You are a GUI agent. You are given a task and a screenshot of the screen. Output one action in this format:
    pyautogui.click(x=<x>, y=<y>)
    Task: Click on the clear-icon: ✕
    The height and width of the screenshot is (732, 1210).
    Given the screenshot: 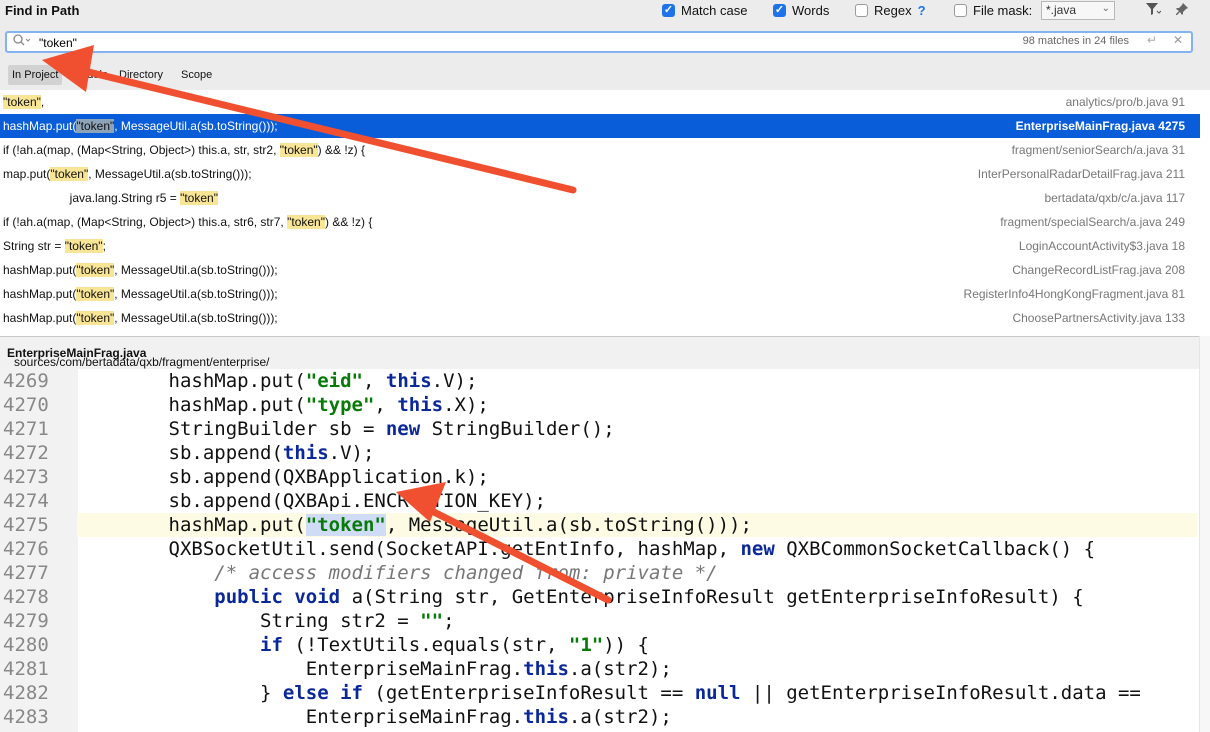 What is the action you would take?
    pyautogui.click(x=1178, y=40)
    